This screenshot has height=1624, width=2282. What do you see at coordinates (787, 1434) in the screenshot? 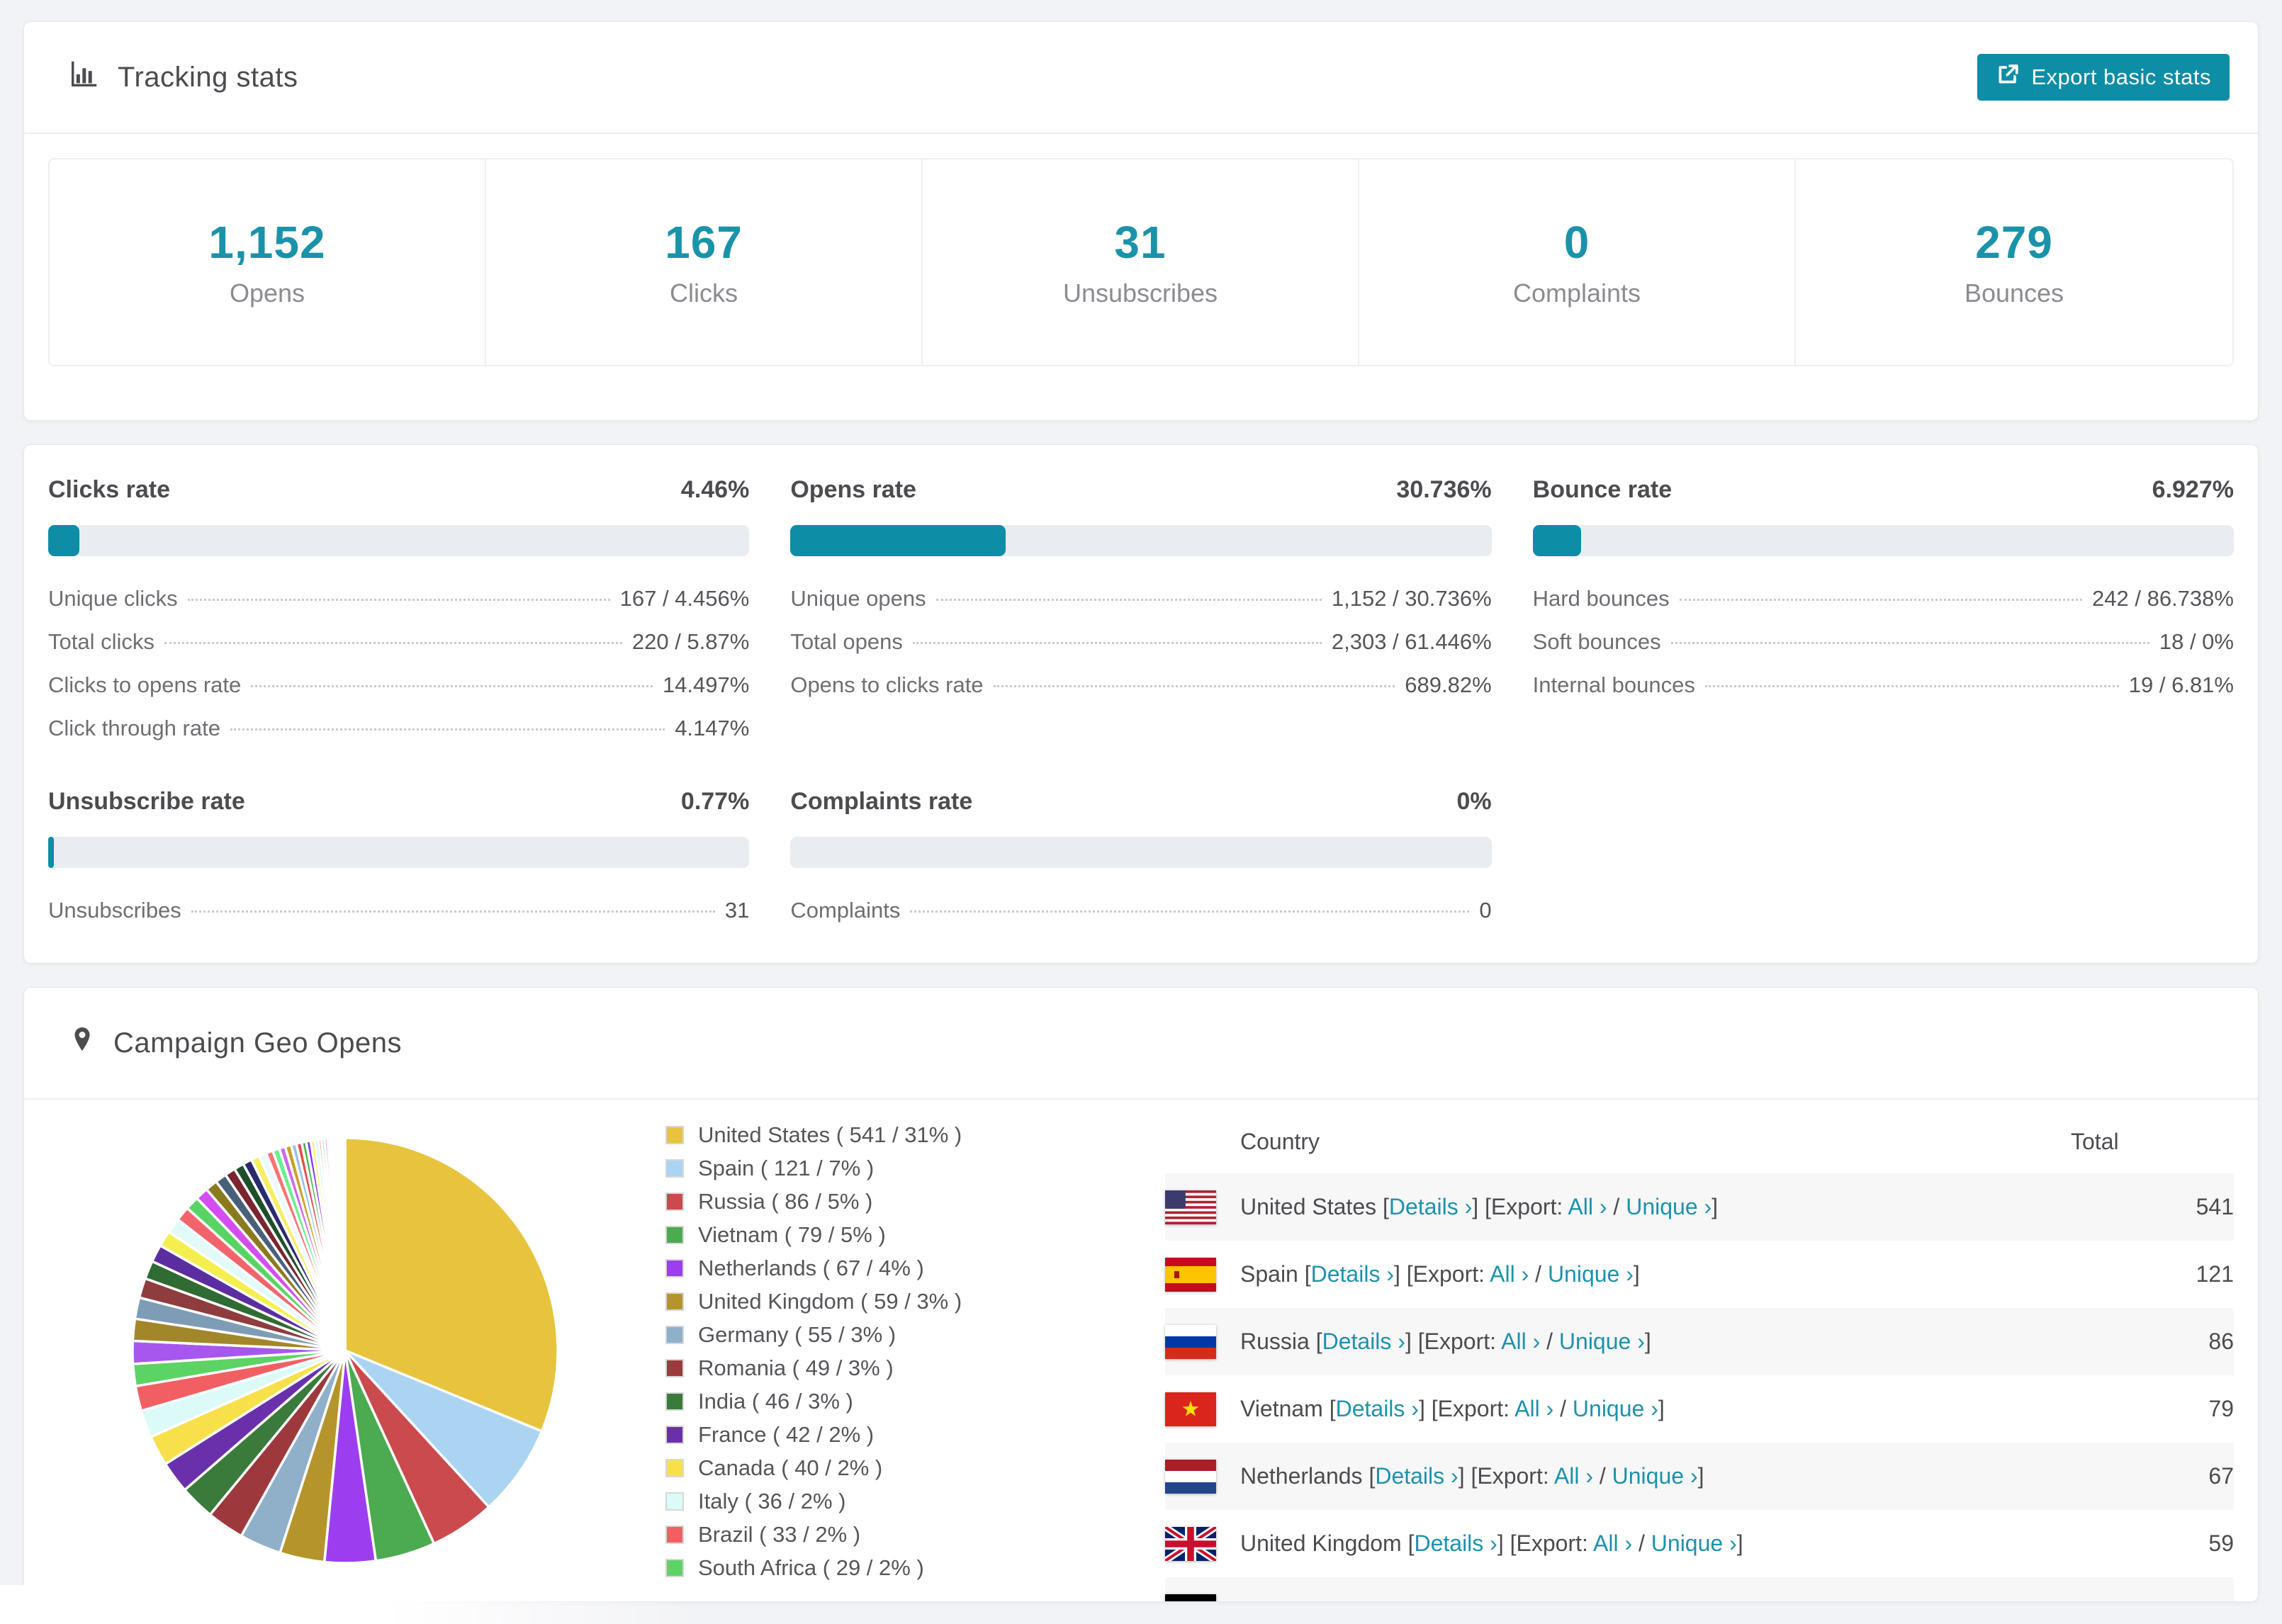
I see `legend-label: France ( 42 / 2% )` at bounding box center [787, 1434].